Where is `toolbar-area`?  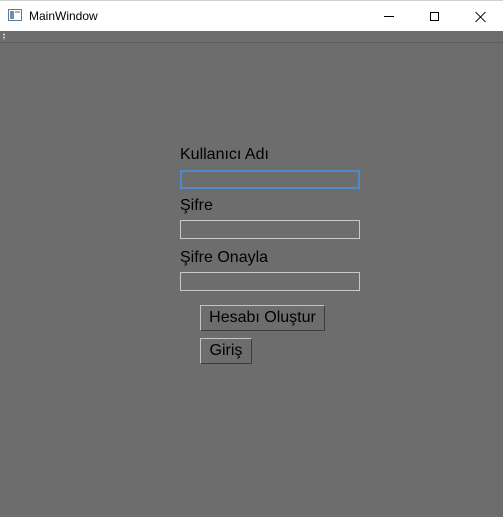 toolbar-area is located at coordinates (251, 37).